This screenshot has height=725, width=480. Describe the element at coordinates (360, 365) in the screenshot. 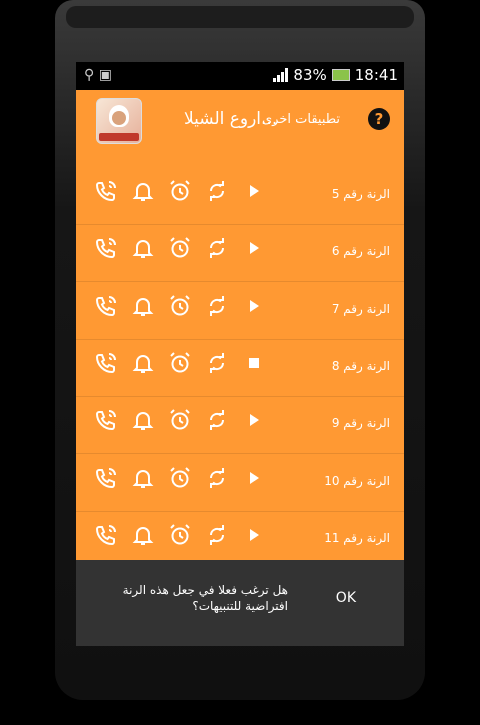

I see `ringtone-label: الرنة رقم 8` at that location.